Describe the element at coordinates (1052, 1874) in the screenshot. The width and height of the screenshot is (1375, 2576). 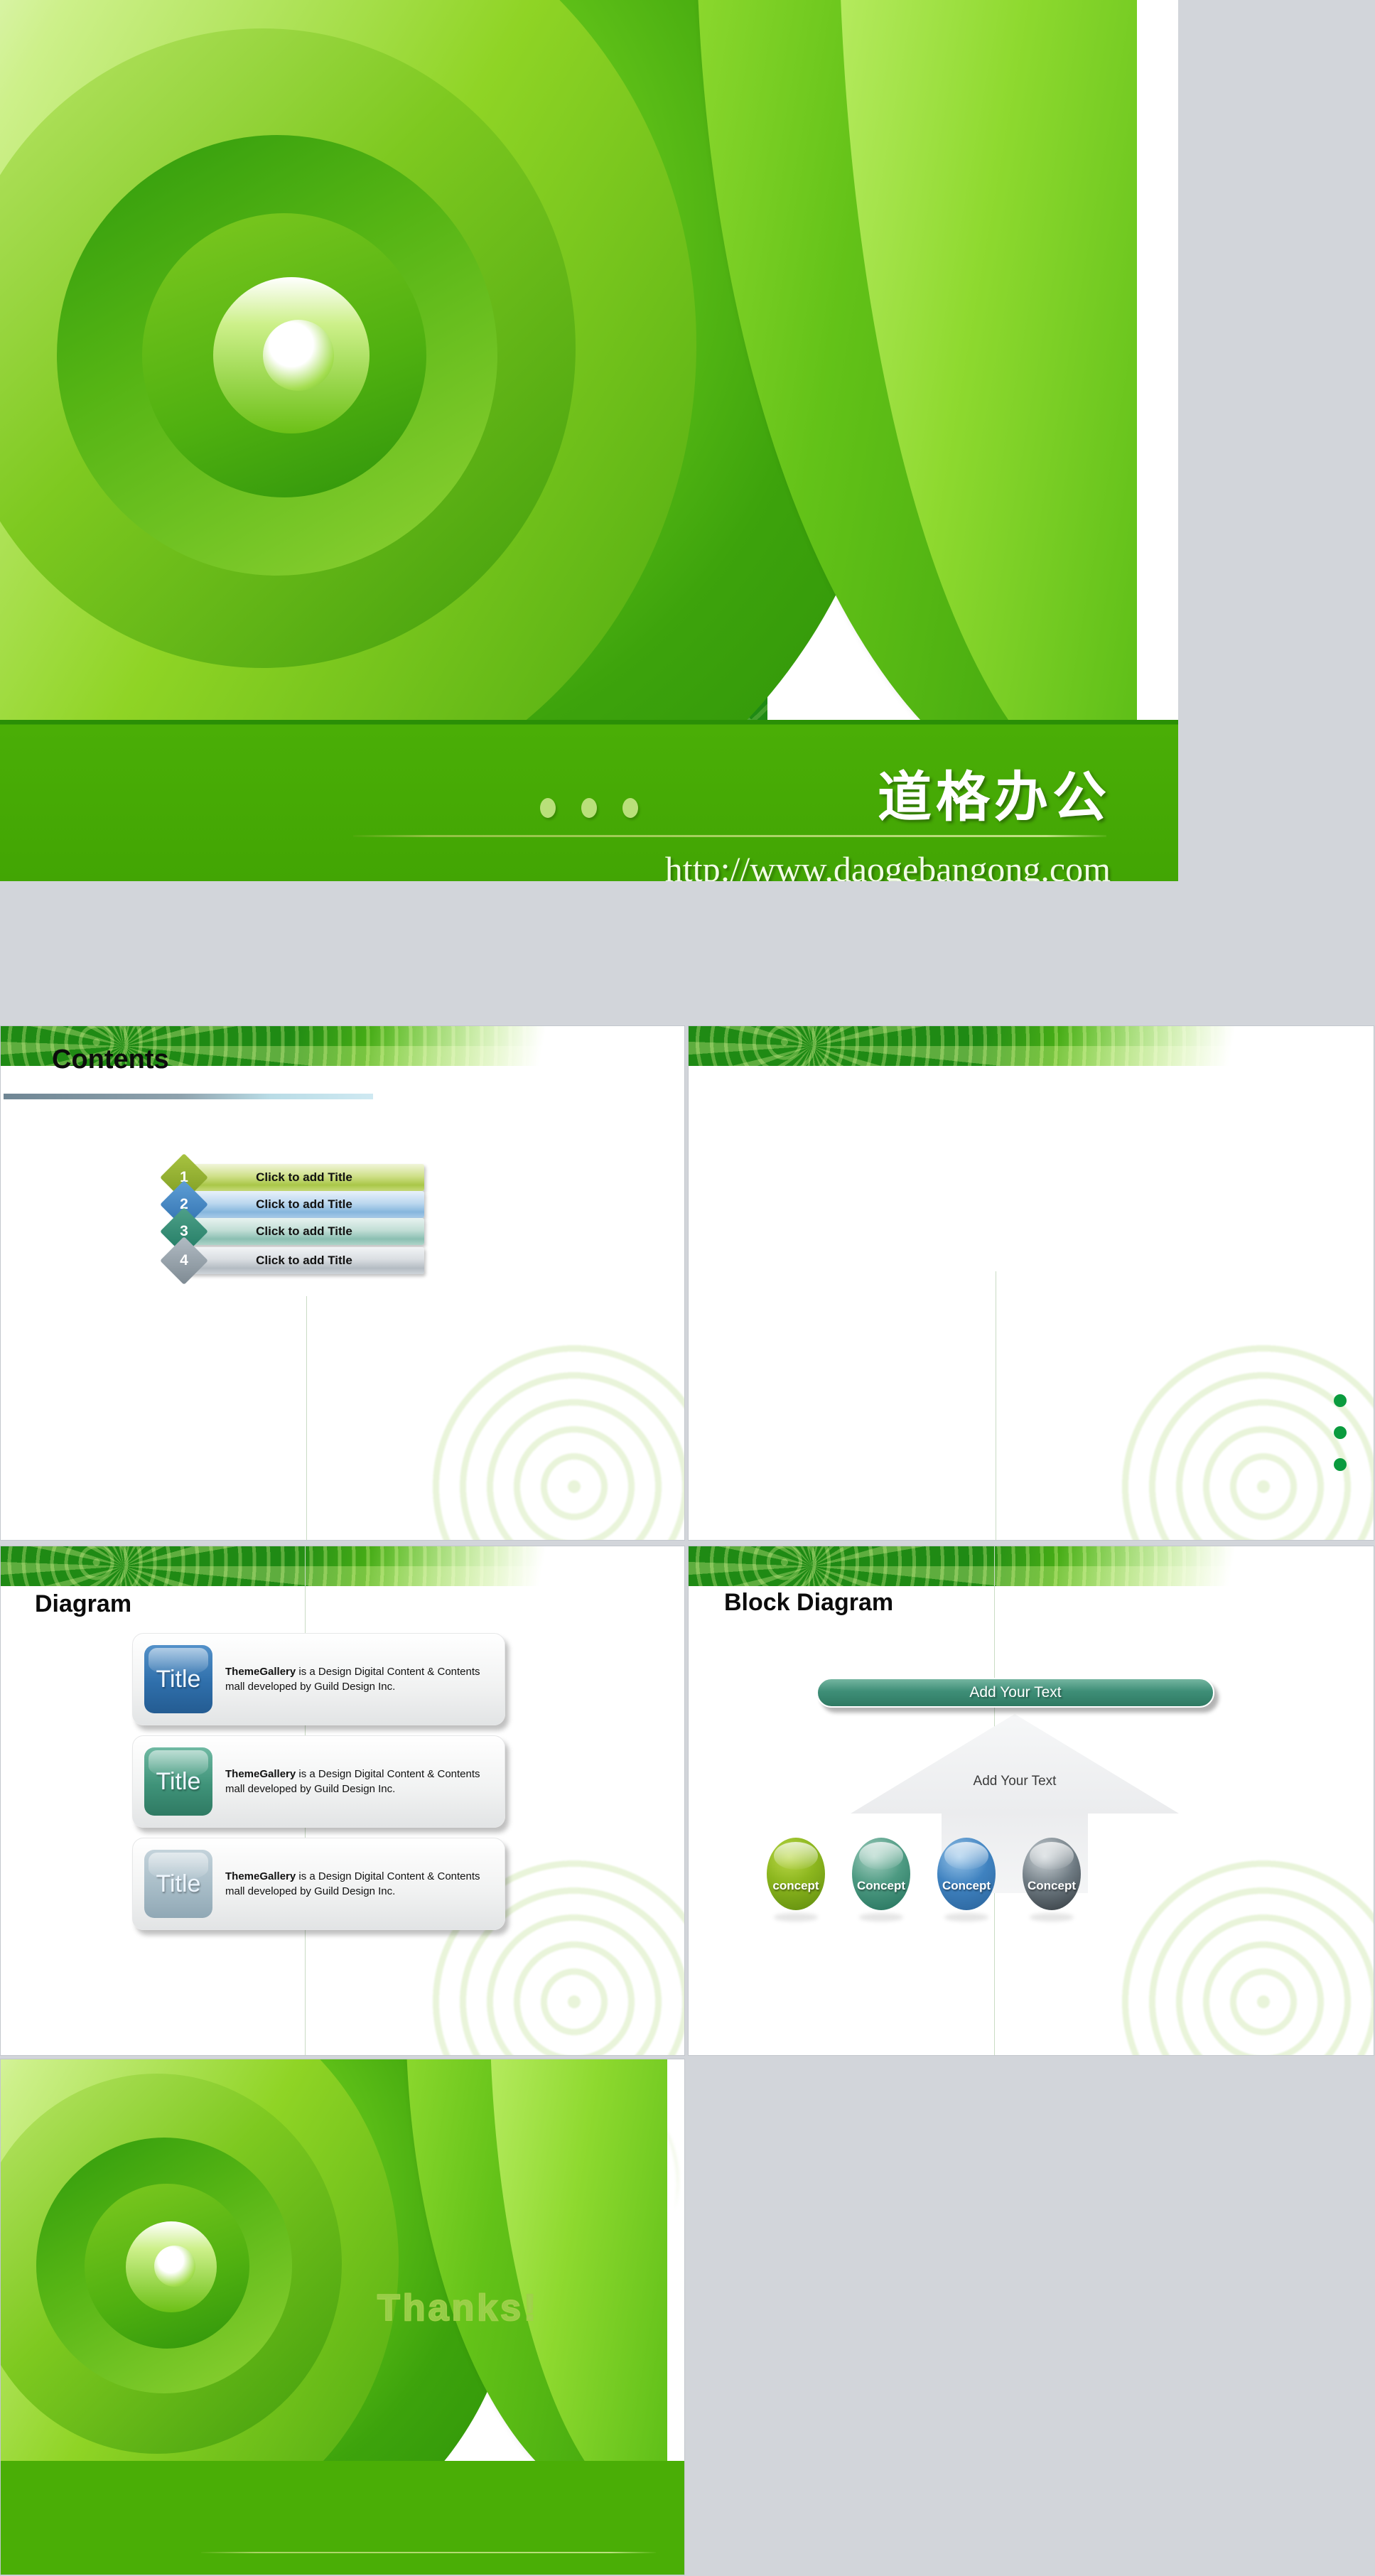
I see `concept-circle-4: Concept` at that location.